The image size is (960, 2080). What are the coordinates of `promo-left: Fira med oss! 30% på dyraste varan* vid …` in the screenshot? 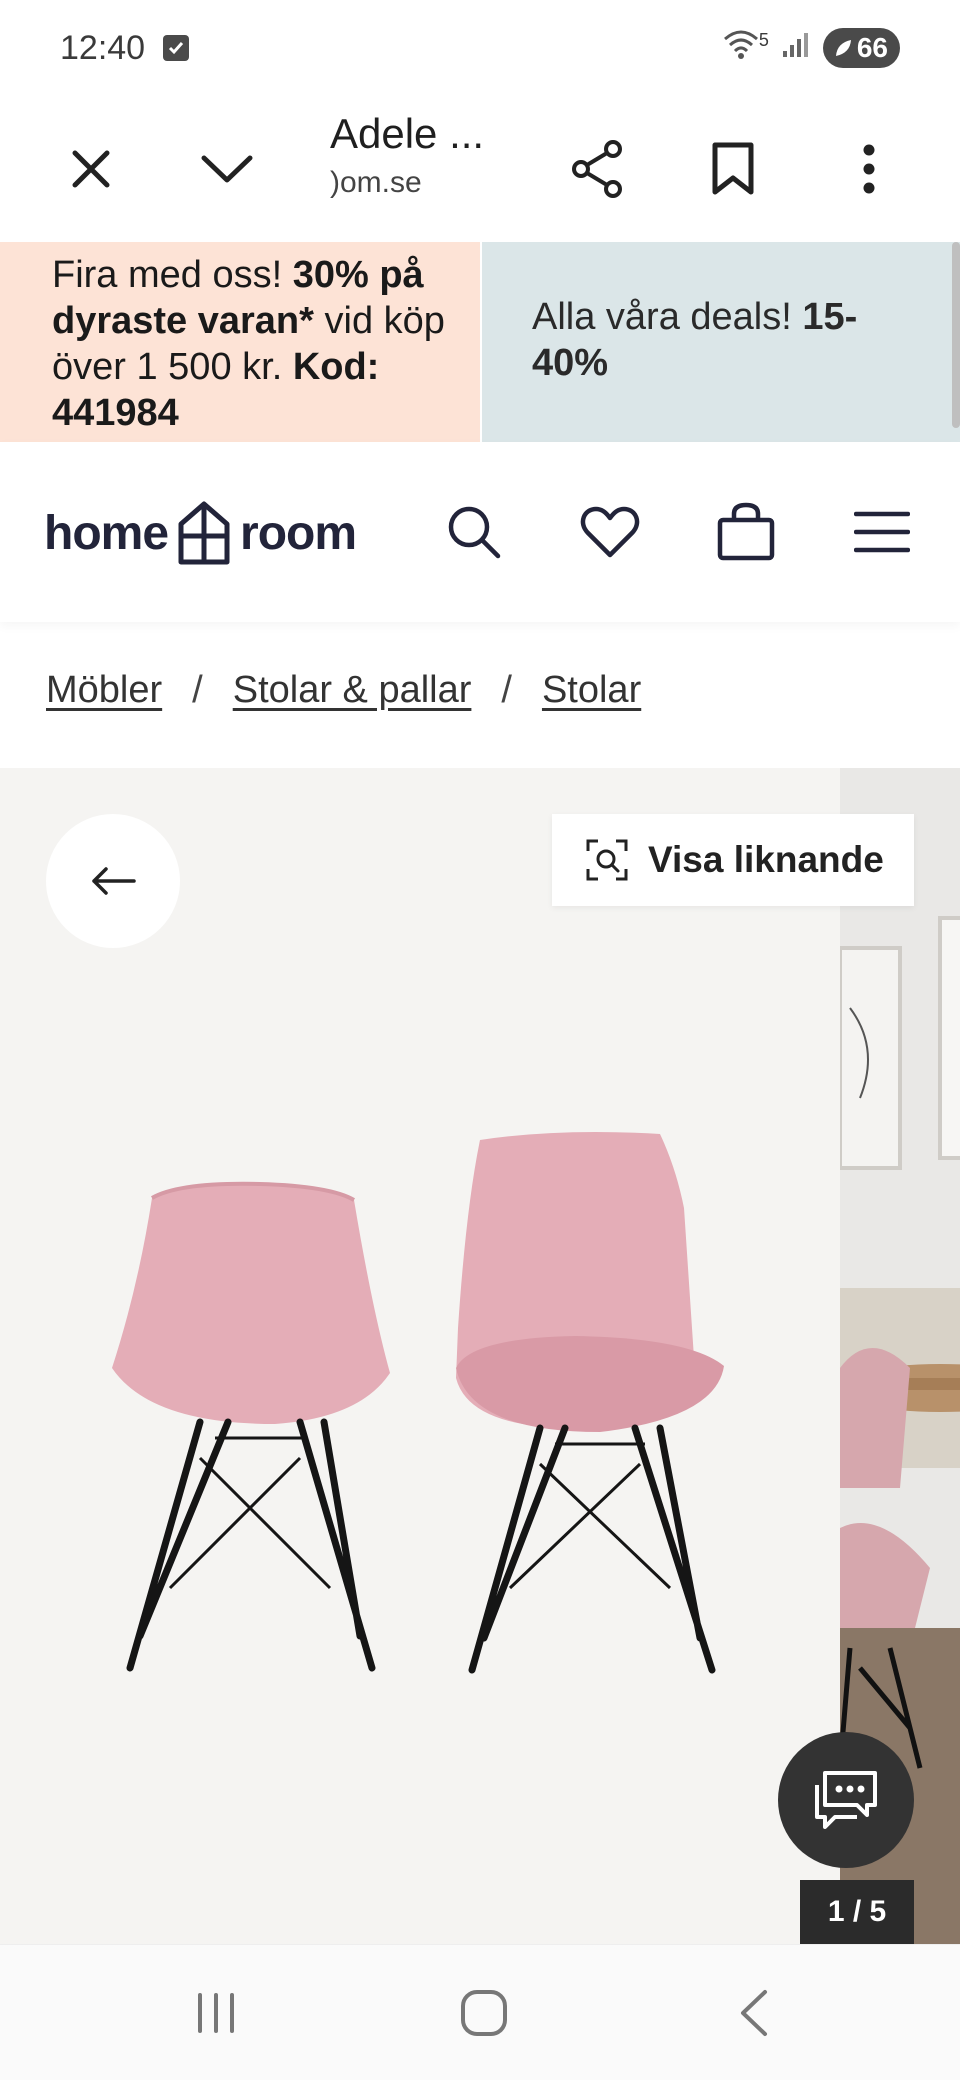 It's located at (240, 342).